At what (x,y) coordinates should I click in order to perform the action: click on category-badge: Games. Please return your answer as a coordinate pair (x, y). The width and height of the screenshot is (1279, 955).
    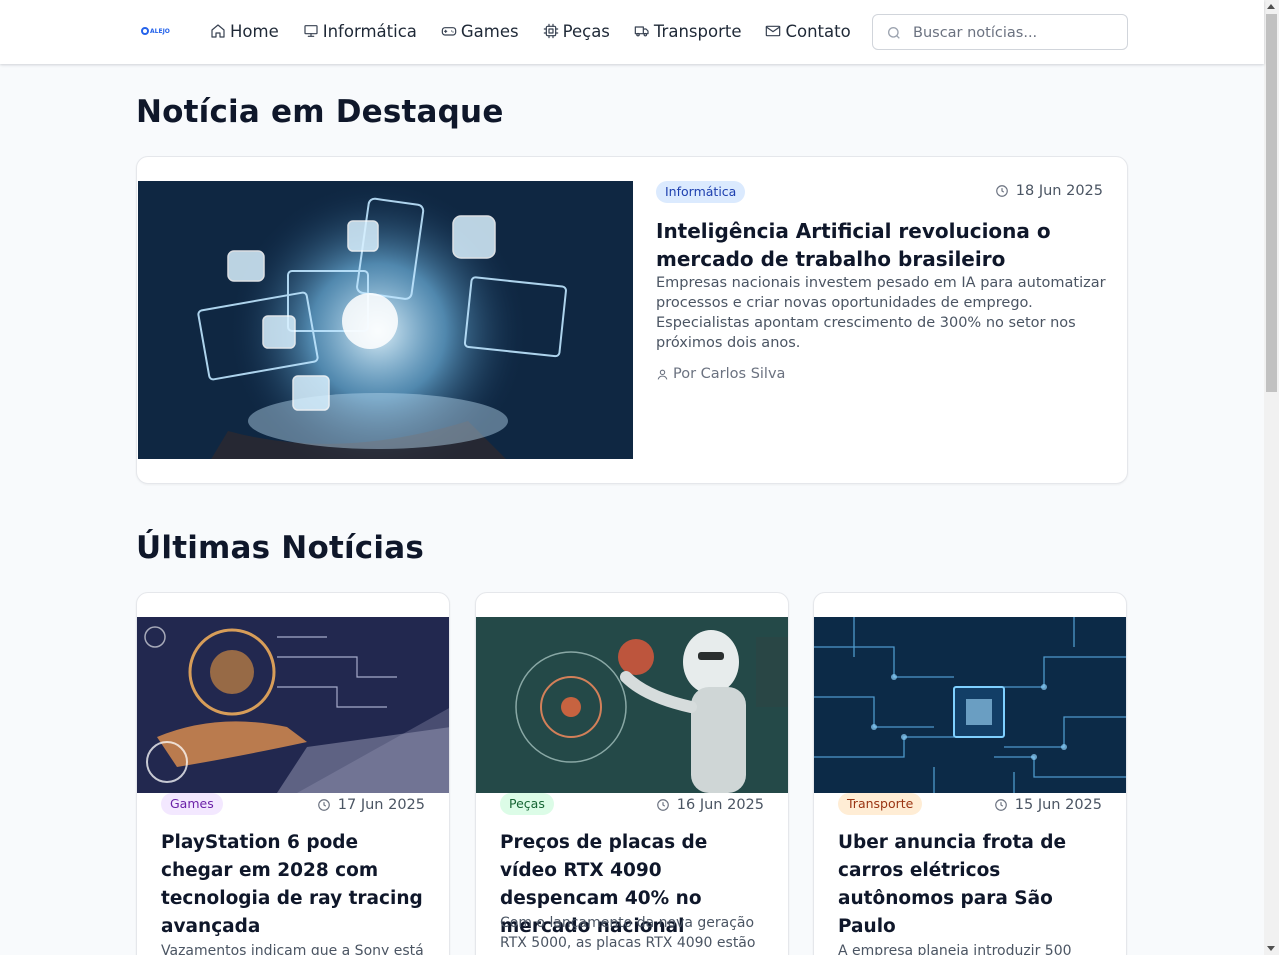
    Looking at the image, I should click on (192, 804).